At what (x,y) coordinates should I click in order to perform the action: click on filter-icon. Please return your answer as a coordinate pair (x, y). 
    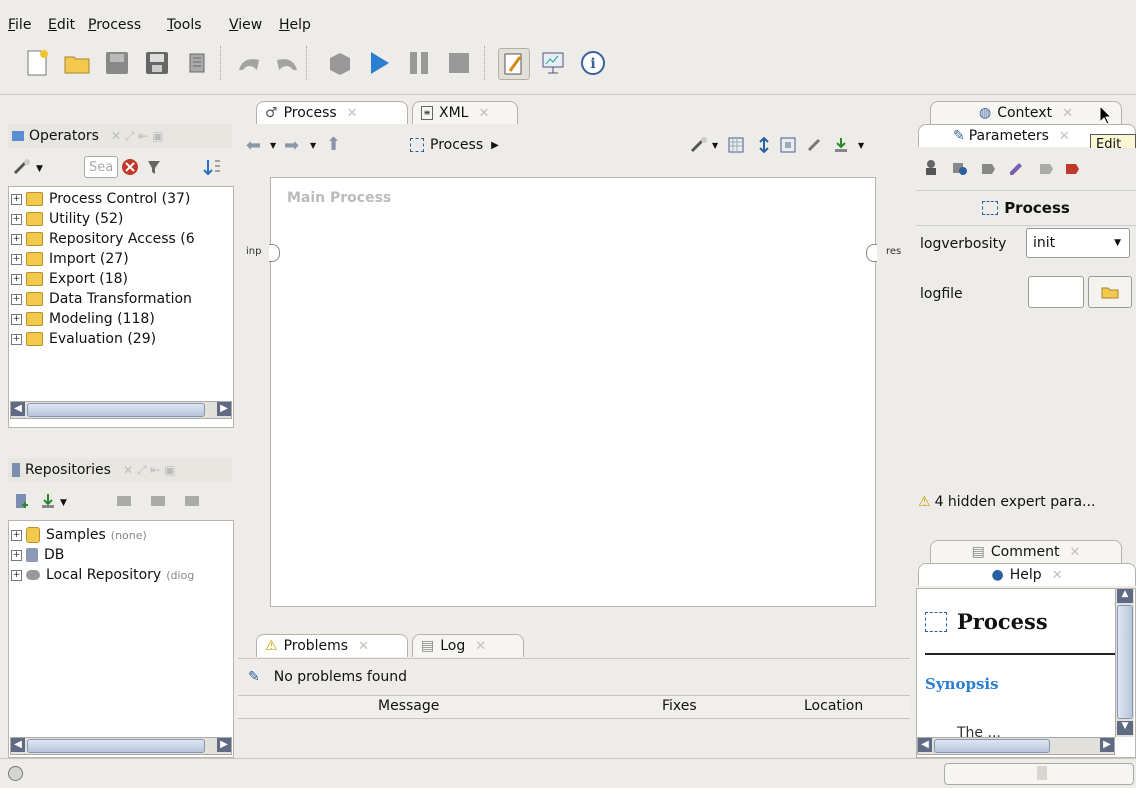
    Looking at the image, I should click on (154, 167).